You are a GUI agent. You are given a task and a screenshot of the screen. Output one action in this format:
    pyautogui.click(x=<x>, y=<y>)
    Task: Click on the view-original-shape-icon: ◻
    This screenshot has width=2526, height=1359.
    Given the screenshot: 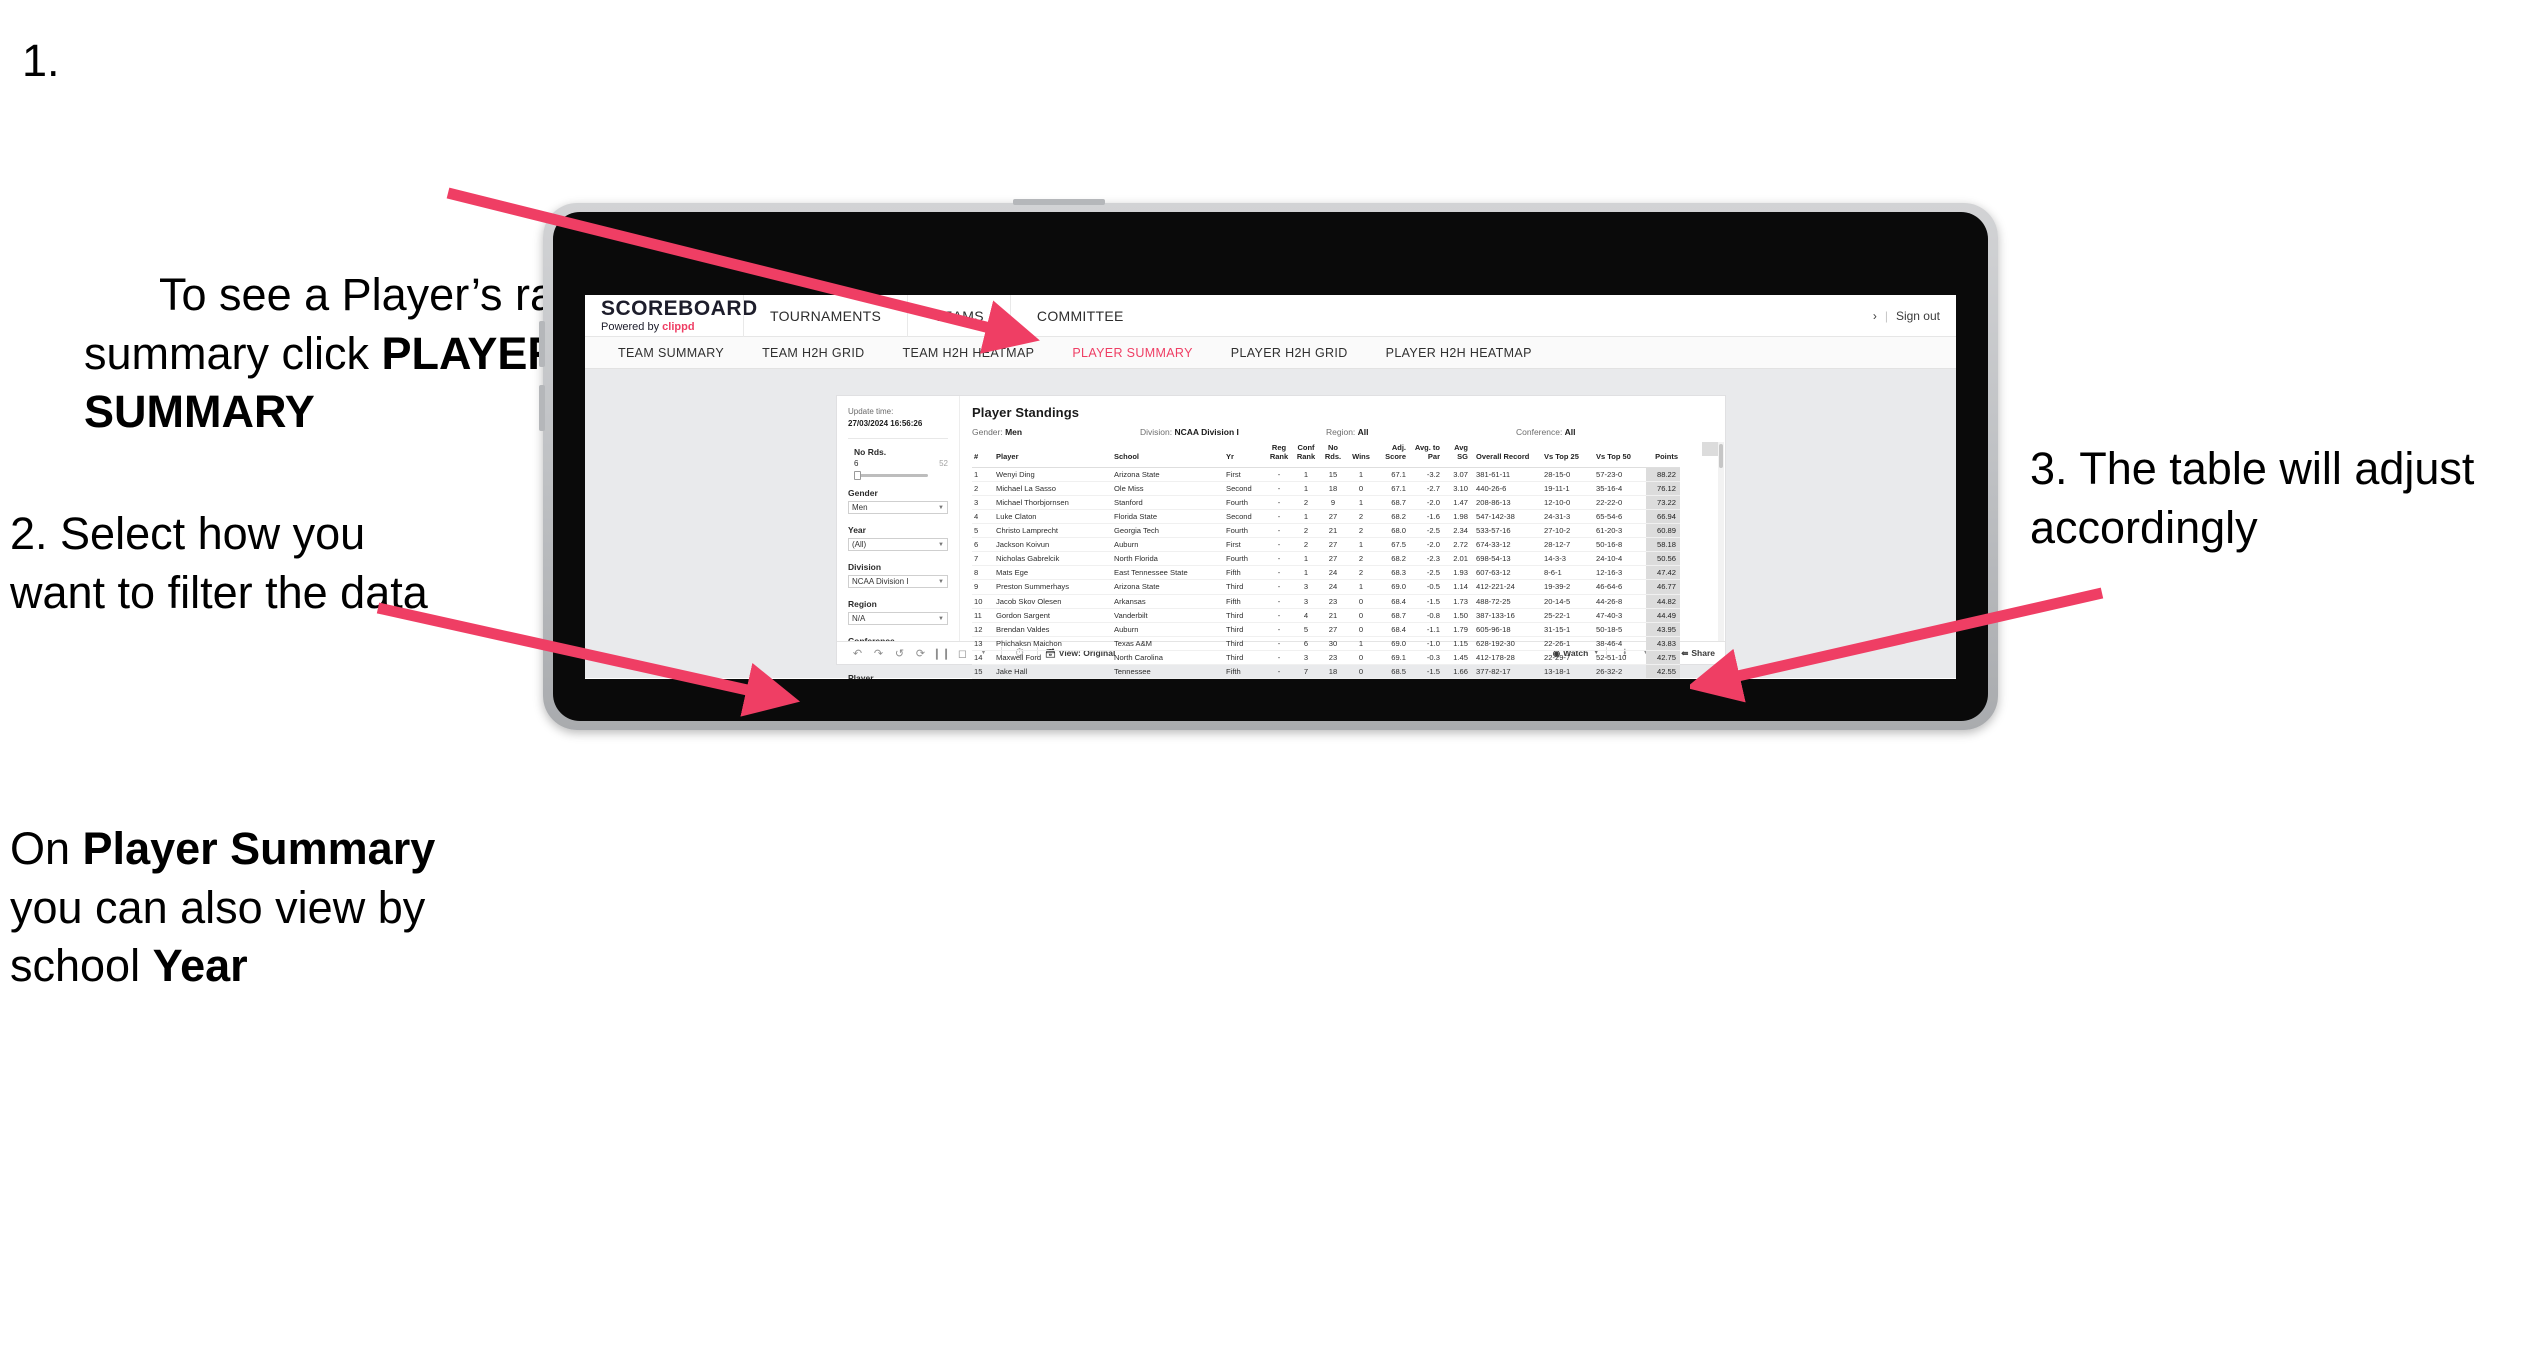 What is the action you would take?
    pyautogui.click(x=962, y=653)
    